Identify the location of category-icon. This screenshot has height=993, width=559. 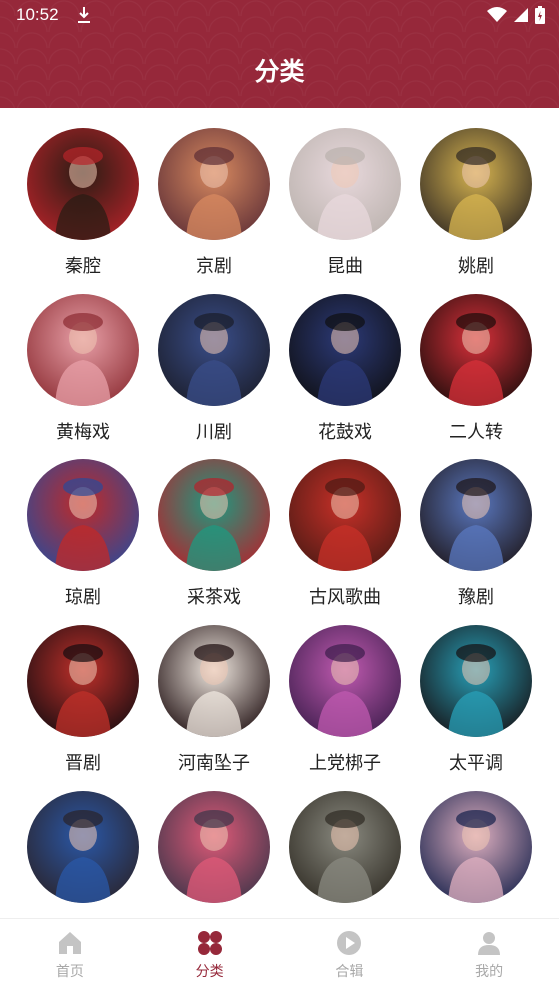
(209, 943).